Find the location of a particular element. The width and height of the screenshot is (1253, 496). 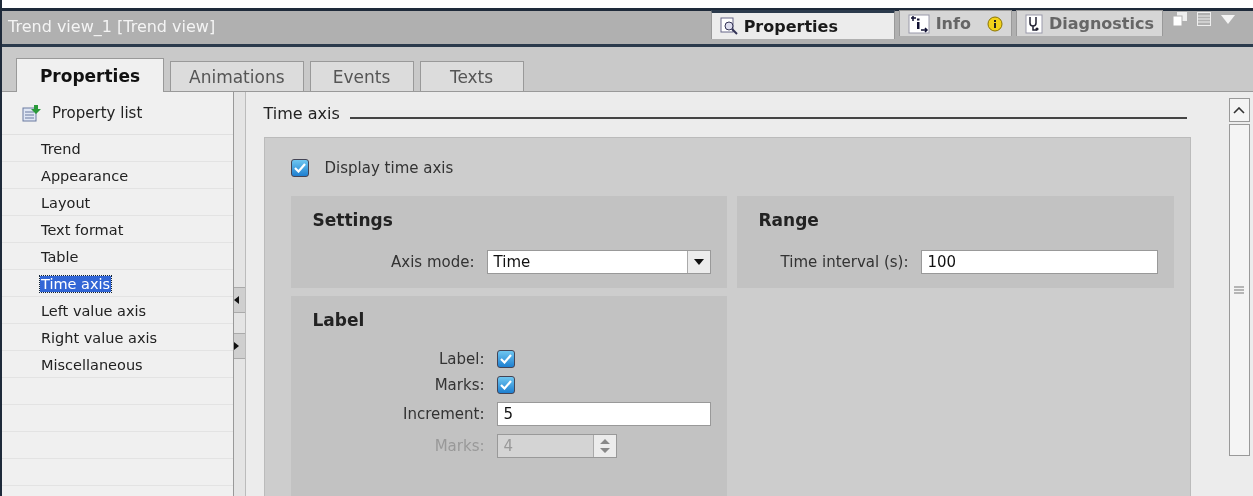

field-label: Label: is located at coordinates (461, 359).